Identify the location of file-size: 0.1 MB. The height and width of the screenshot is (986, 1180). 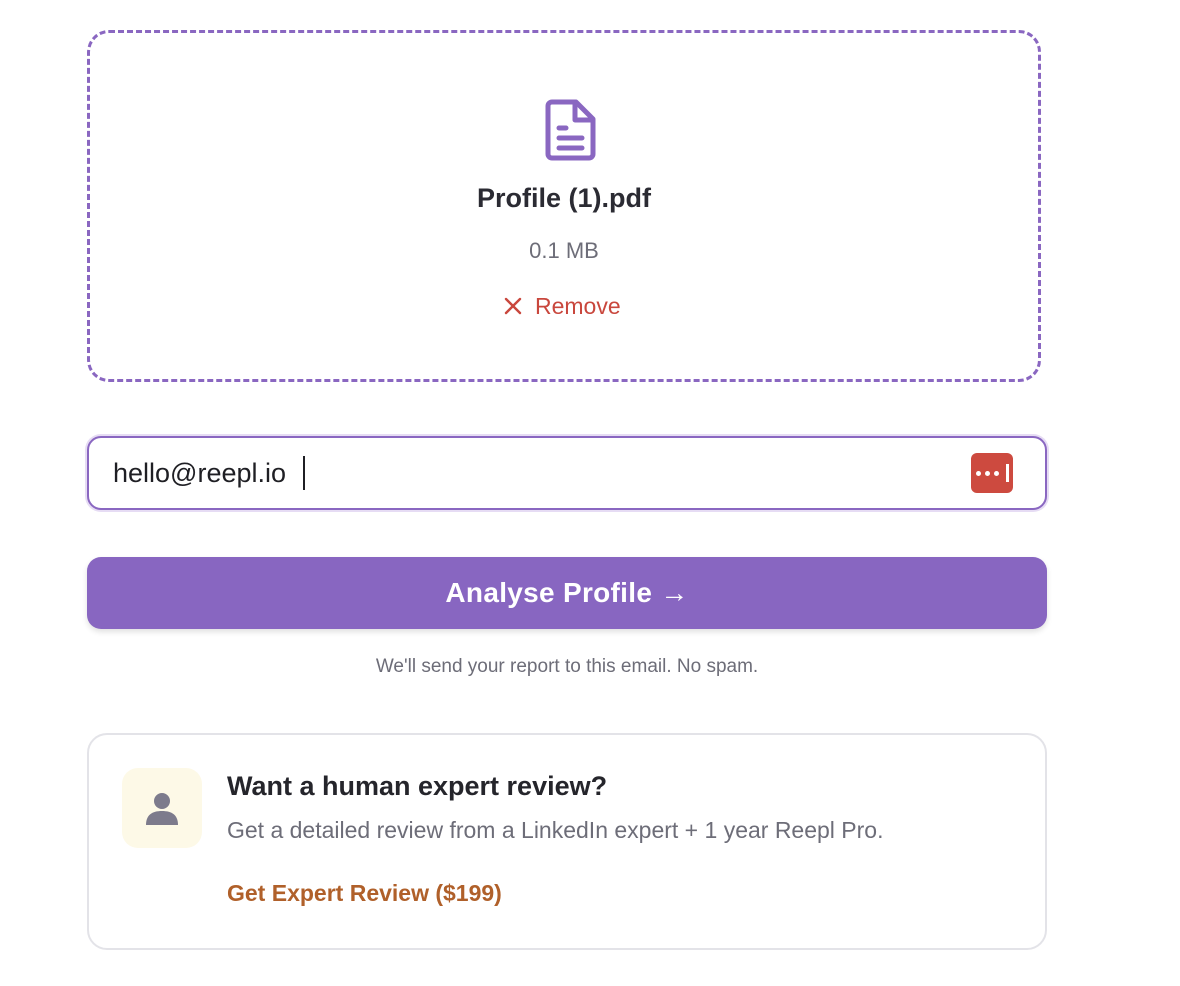
(564, 250).